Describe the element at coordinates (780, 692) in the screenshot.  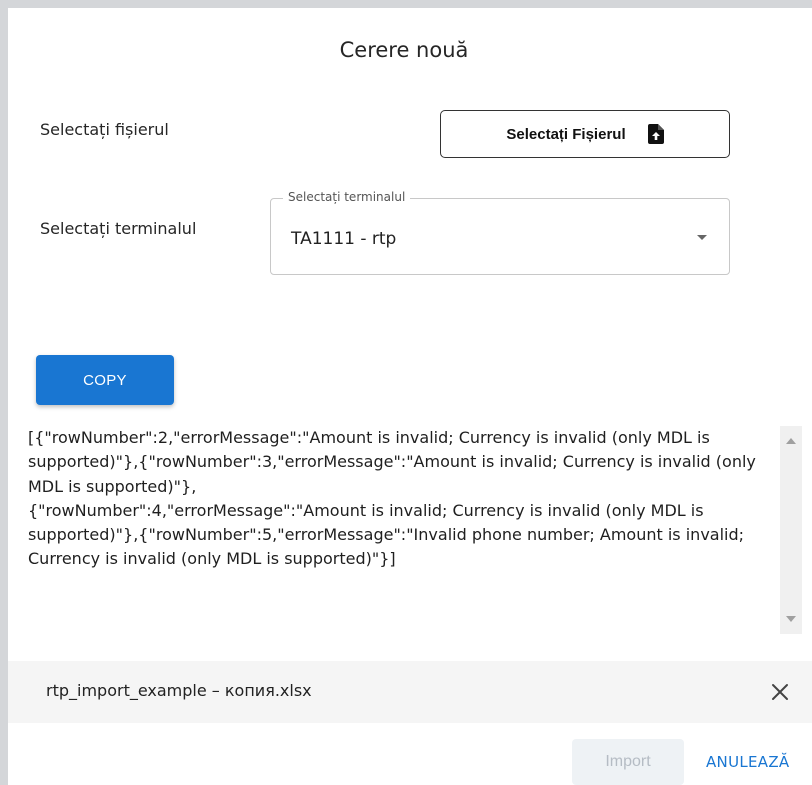
I see `close-icon` at that location.